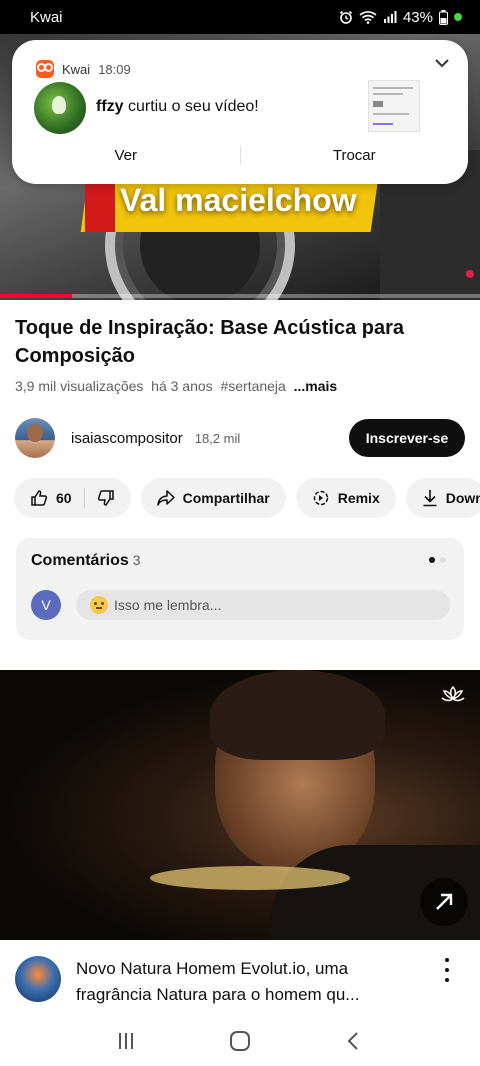  Describe the element at coordinates (443, 17) in the screenshot. I see `battery-icon` at that location.